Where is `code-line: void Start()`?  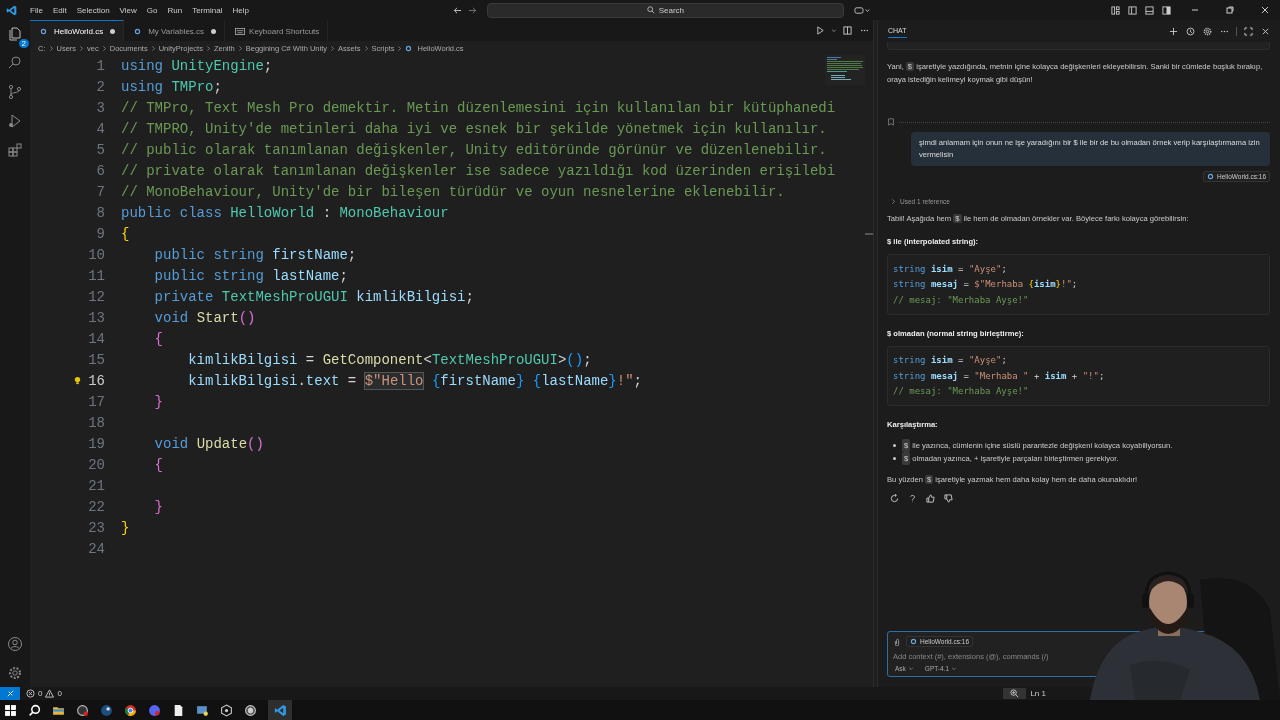 code-line: void Start() is located at coordinates (204, 317).